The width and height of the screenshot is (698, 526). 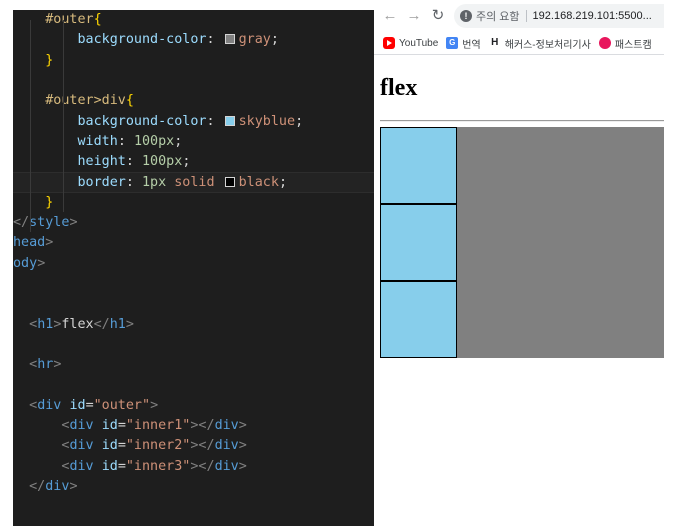 I want to click on inner-box-inner1, so click(x=418, y=165).